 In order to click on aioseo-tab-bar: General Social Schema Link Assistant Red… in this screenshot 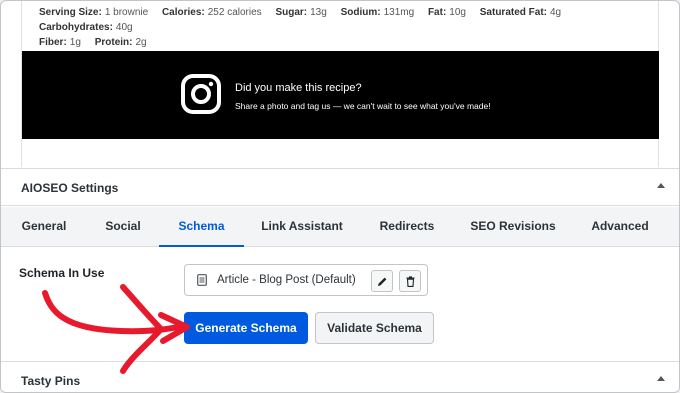, I will do `click(340, 227)`.